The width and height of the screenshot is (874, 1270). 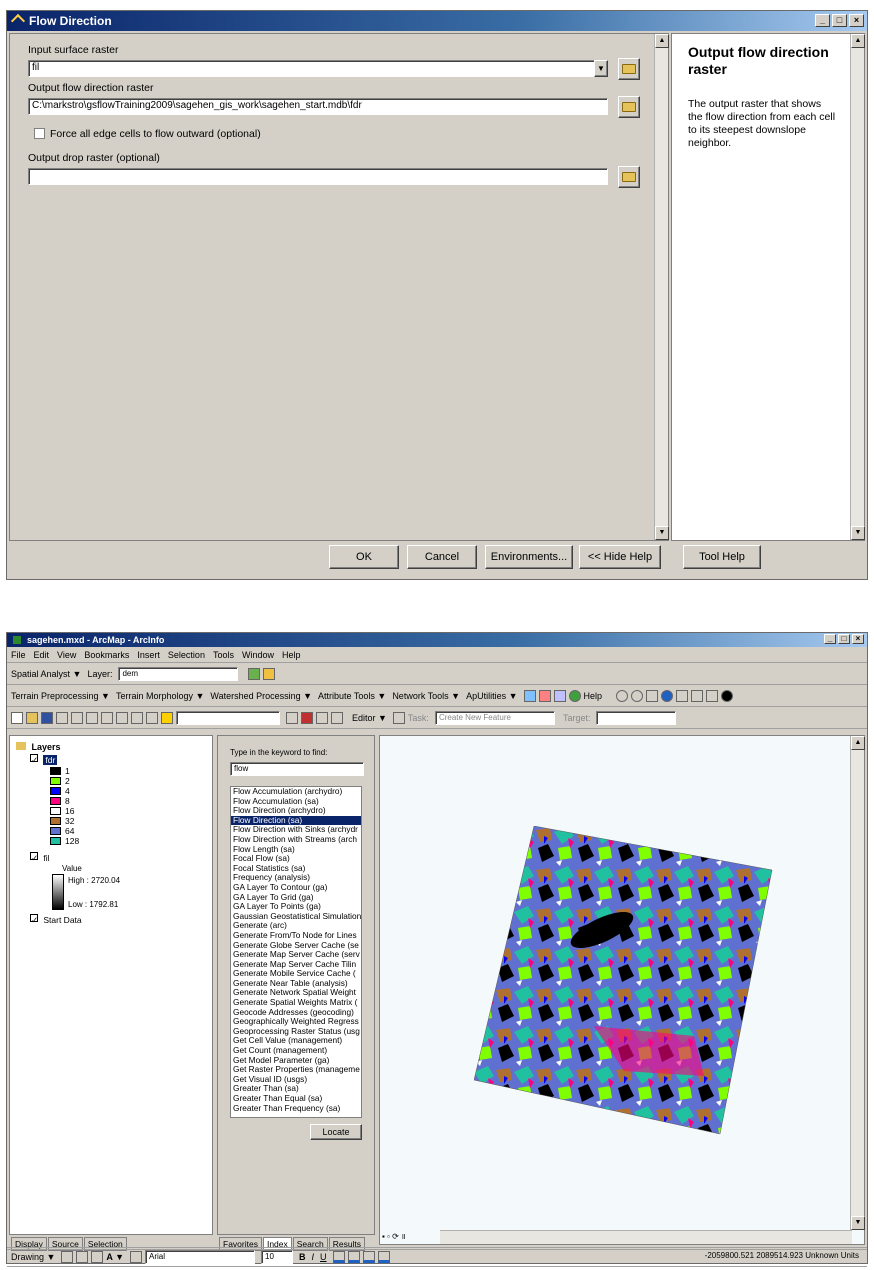 What do you see at coordinates (254, 673) in the screenshot?
I see `histogram-icon` at bounding box center [254, 673].